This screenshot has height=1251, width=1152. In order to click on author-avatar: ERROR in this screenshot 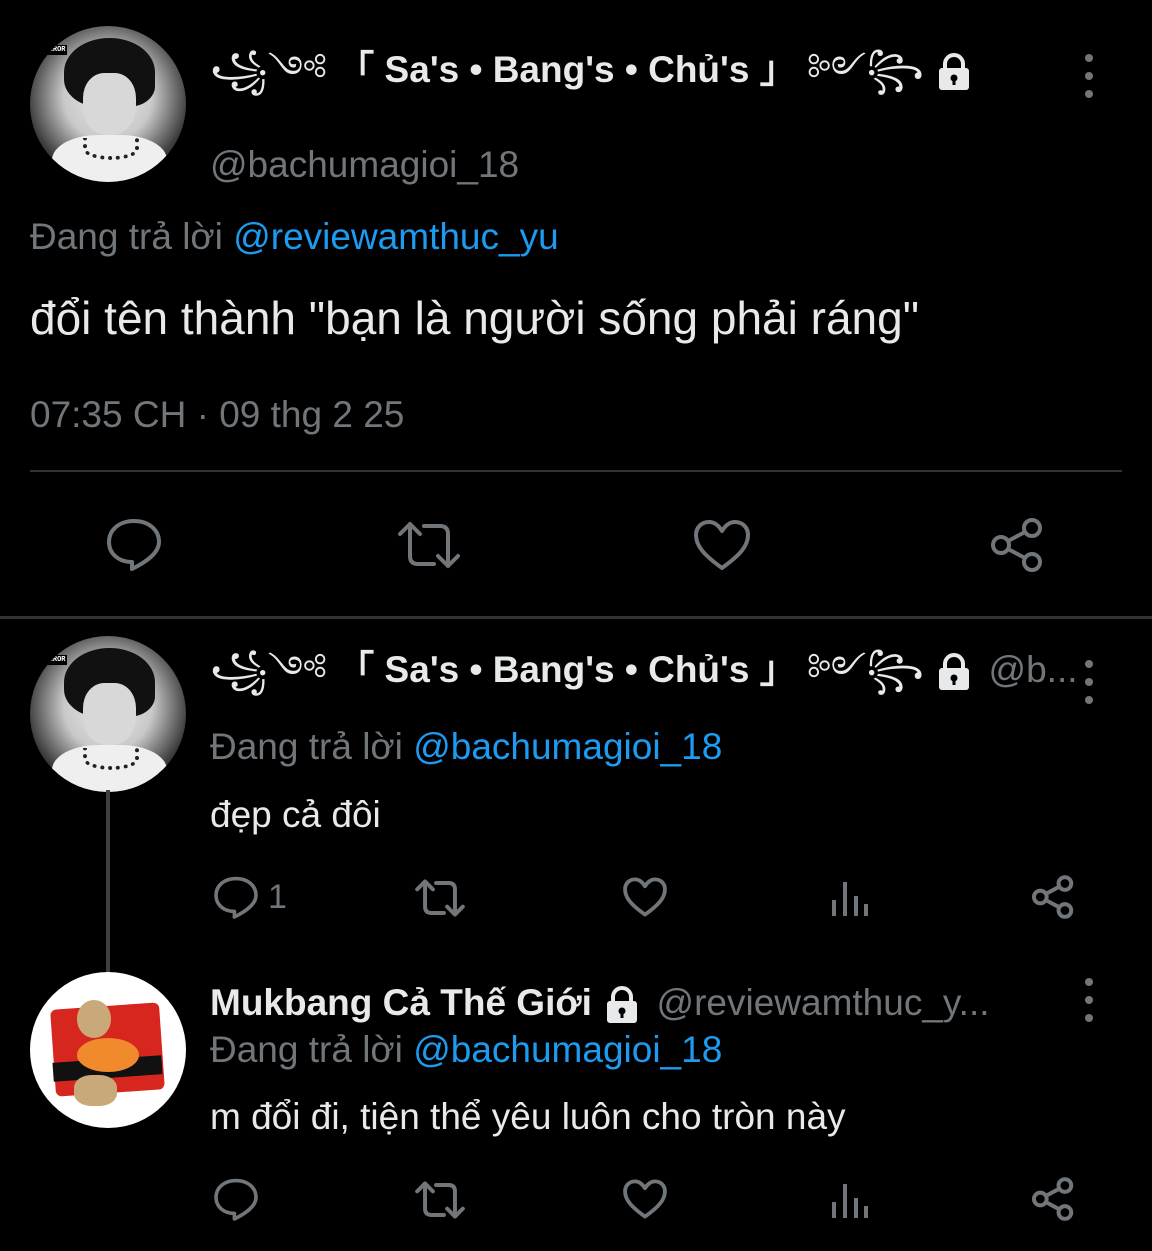, I will do `click(108, 104)`.